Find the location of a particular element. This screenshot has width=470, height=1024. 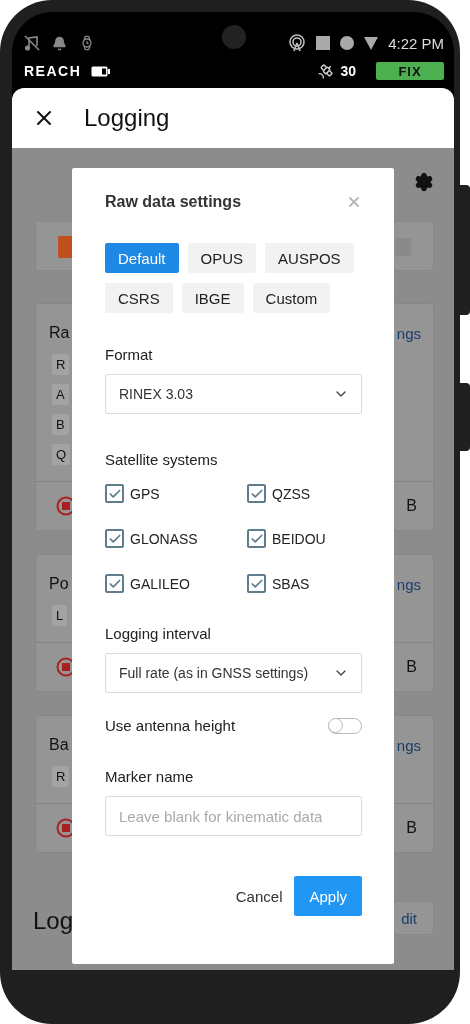

satellite-icon is located at coordinates (326, 71).